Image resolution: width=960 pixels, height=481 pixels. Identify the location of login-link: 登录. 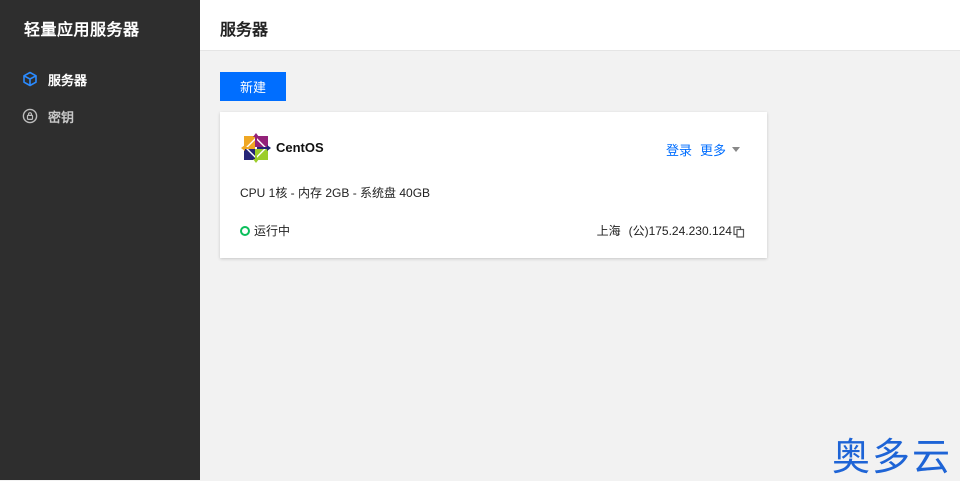
(679, 149).